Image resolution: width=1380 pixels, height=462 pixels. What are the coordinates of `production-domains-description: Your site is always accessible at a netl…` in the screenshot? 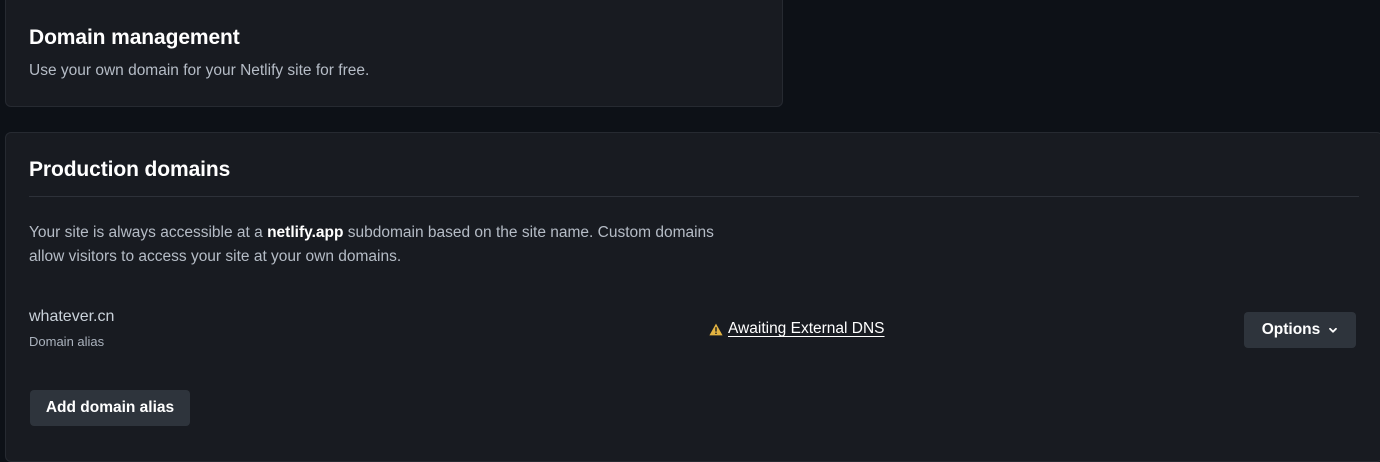 It's located at (371, 244).